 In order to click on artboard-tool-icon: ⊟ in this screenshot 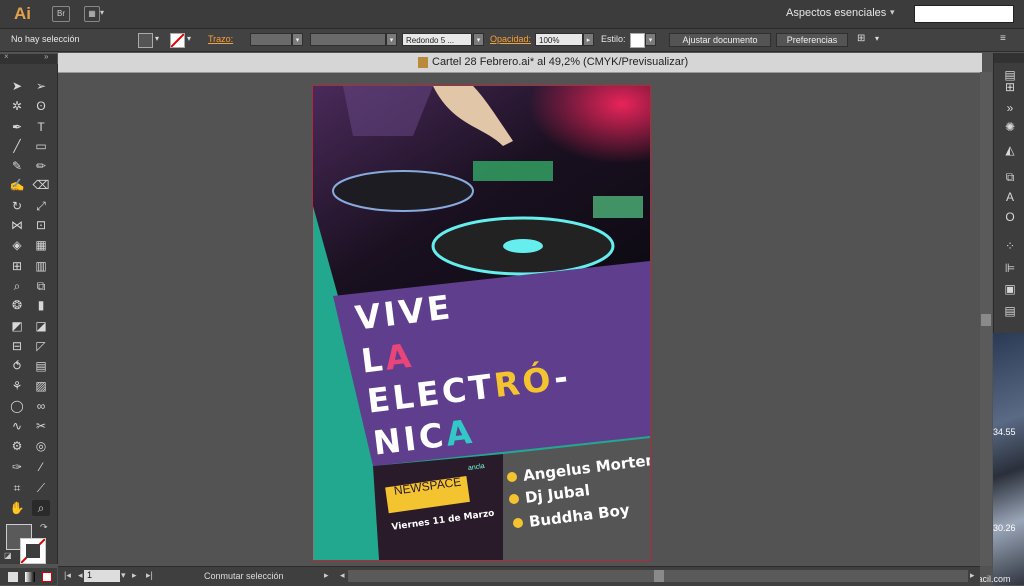, I will do `click(17, 346)`.